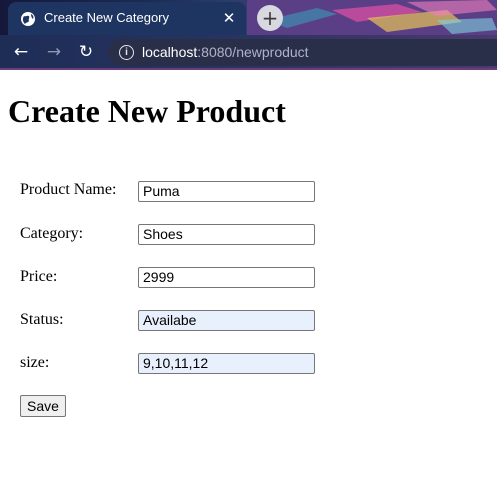  What do you see at coordinates (226, 191) in the screenshot?
I see `product-name-input: Puma` at bounding box center [226, 191].